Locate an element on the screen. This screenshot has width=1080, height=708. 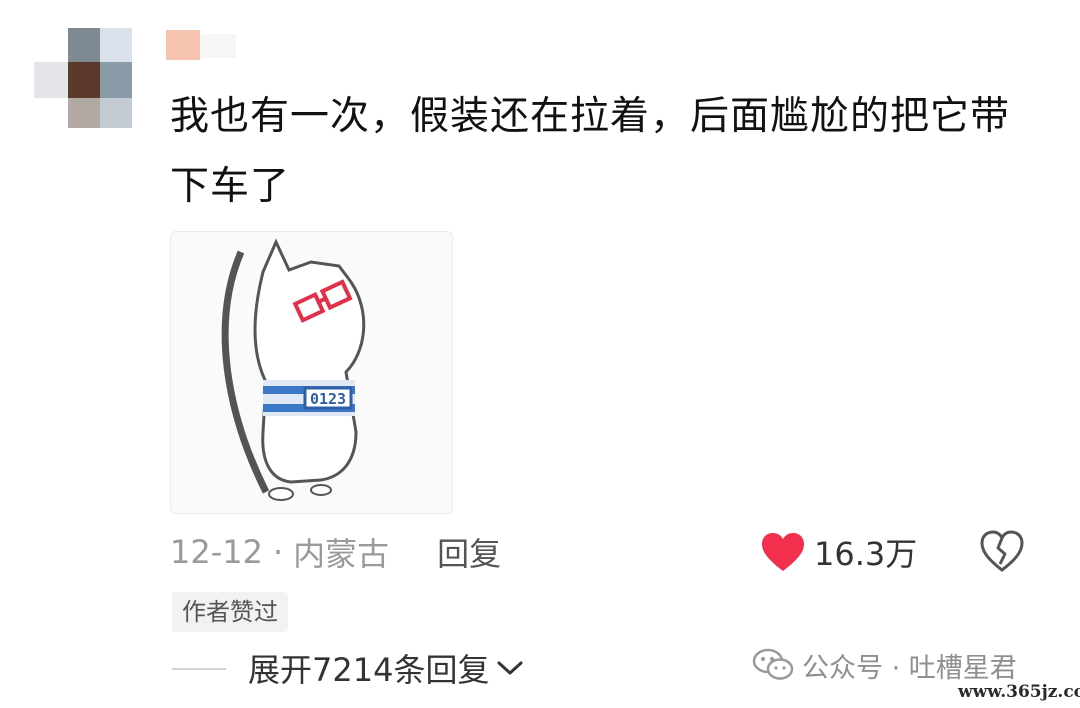
comment-text: 我也有一次，假装还在拉着，后面尴尬的把它带下车了 is located at coordinates (590, 151).